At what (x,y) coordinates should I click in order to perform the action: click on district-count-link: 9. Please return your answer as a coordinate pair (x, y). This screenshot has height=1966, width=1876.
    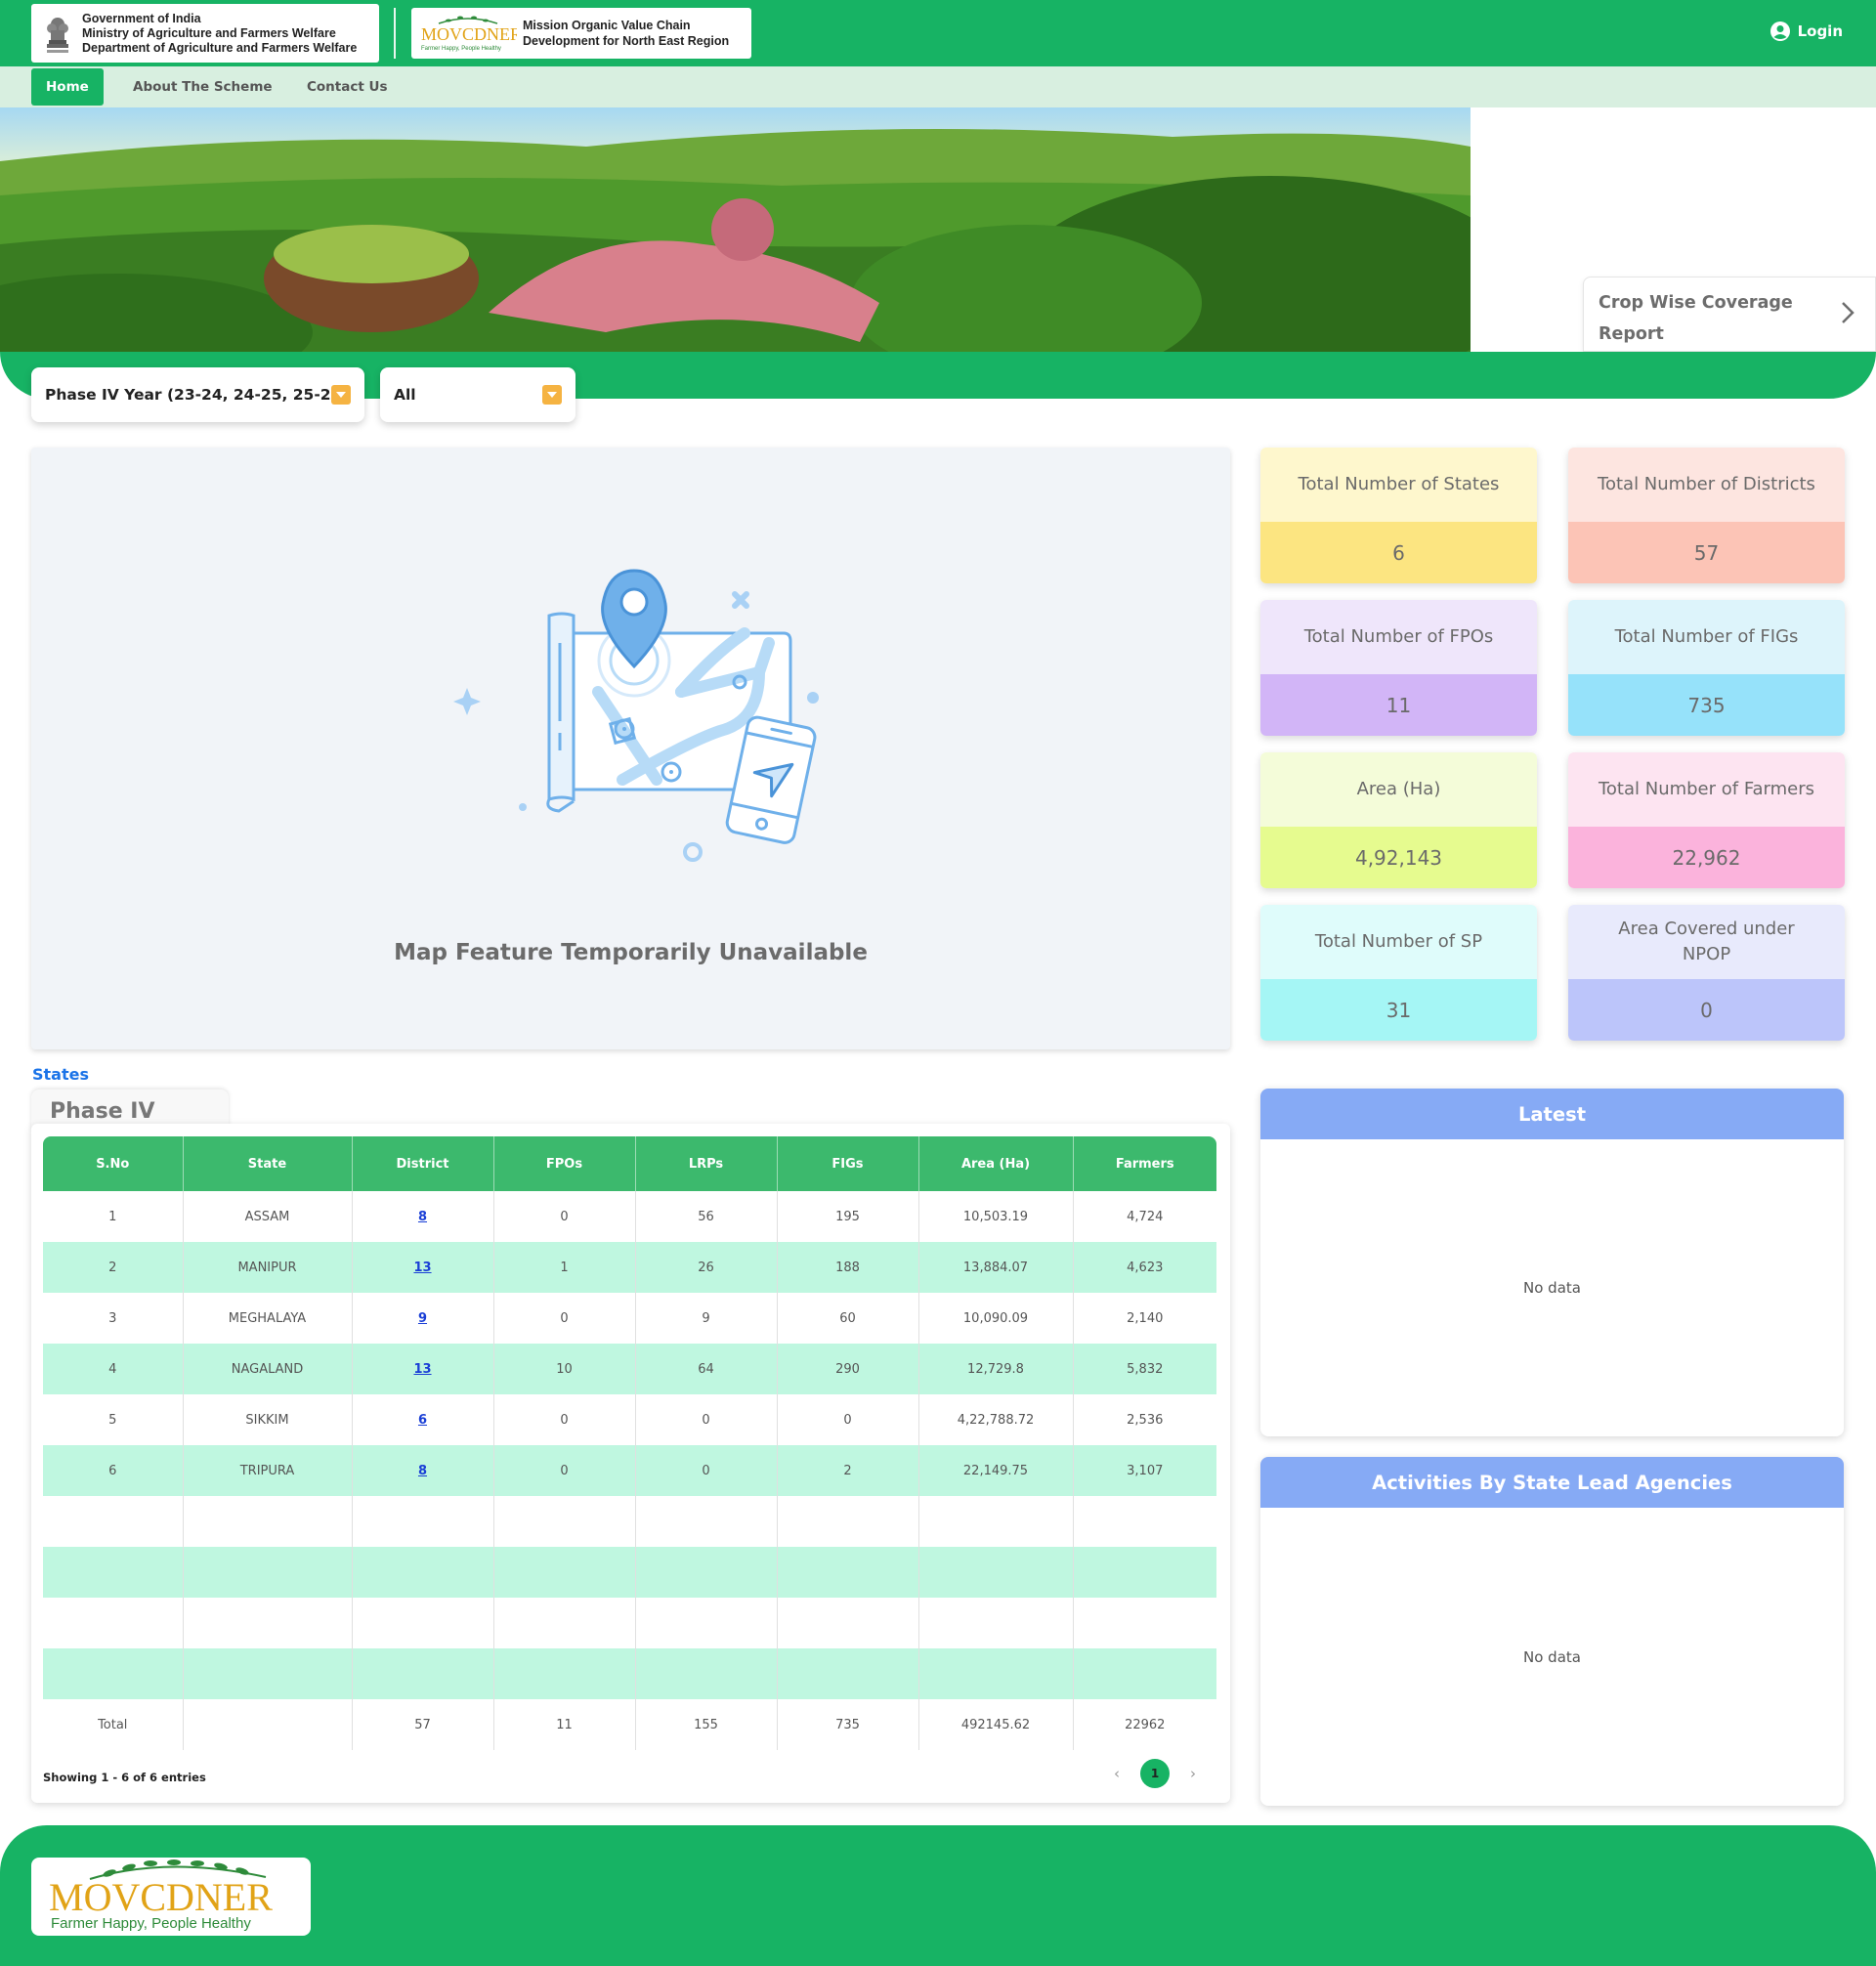
    Looking at the image, I should click on (422, 1318).